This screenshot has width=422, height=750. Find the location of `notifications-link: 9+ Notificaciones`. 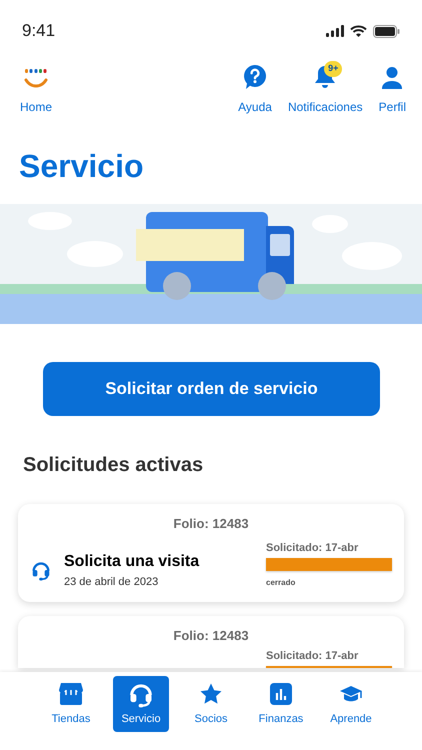

notifications-link: 9+ Notificaciones is located at coordinates (325, 90).